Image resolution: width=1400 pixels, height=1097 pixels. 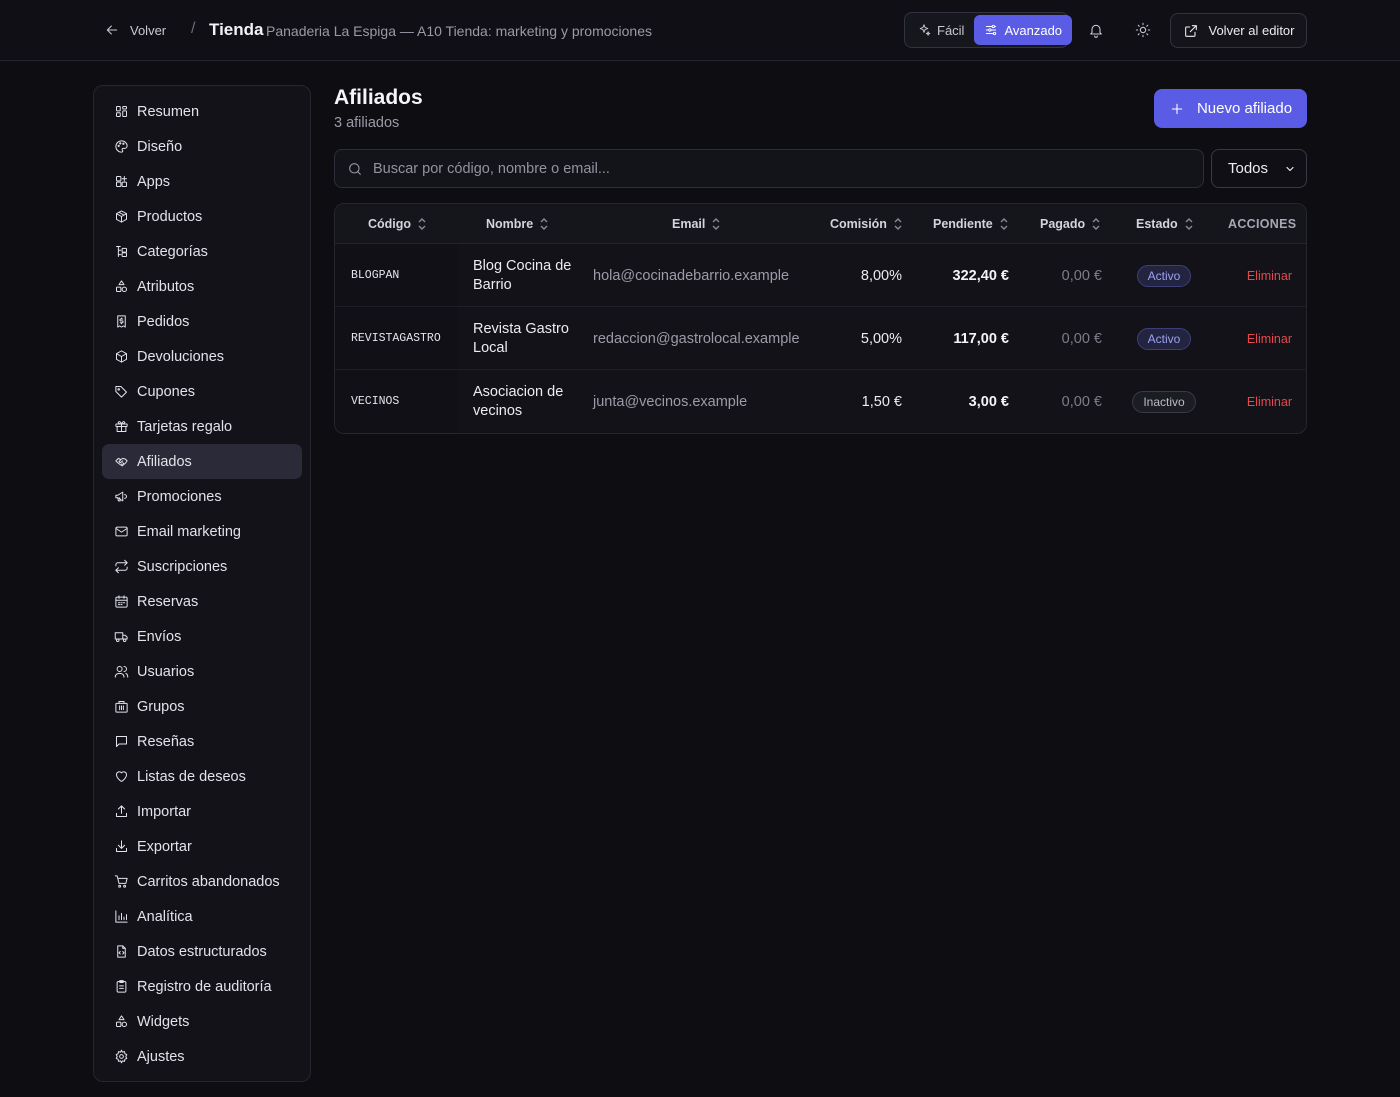 What do you see at coordinates (1070, 224) in the screenshot?
I see `column-header-paid: Pagado` at bounding box center [1070, 224].